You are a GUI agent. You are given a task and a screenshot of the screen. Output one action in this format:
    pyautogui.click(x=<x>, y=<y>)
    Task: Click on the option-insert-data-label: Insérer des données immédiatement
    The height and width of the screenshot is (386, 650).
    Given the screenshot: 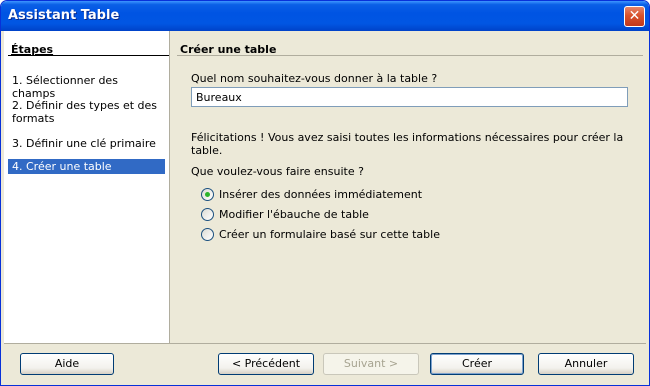 What is the action you would take?
    pyautogui.click(x=321, y=194)
    